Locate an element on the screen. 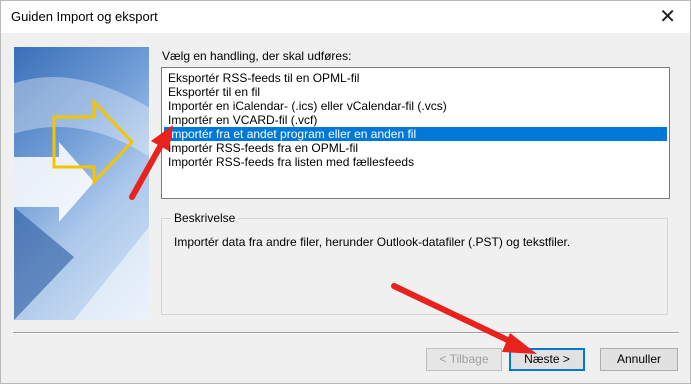 Image resolution: width=691 pixels, height=384 pixels. list-item-import-rss-opml: Importér RSS-feeds fra en OPML-fil is located at coordinates (415, 148).